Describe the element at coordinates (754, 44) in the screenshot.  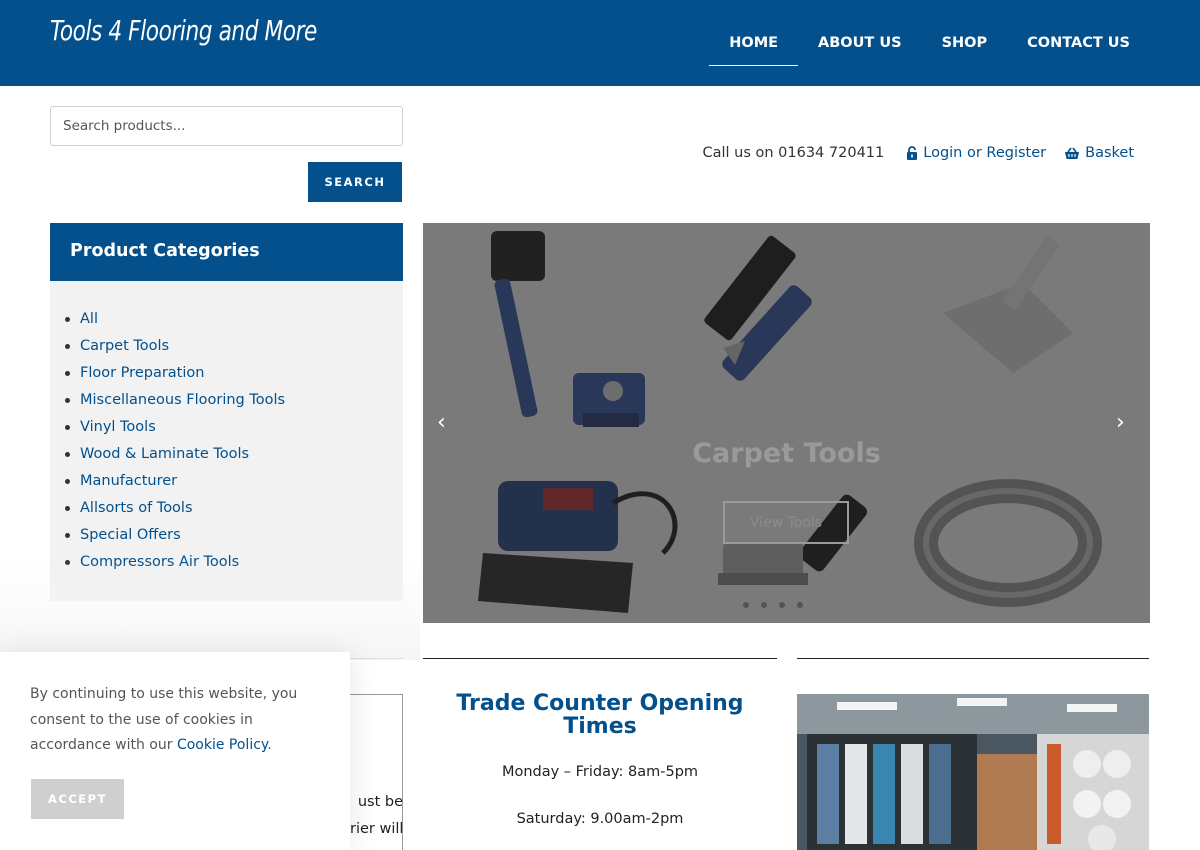
I see `nav-home: HOME` at that location.